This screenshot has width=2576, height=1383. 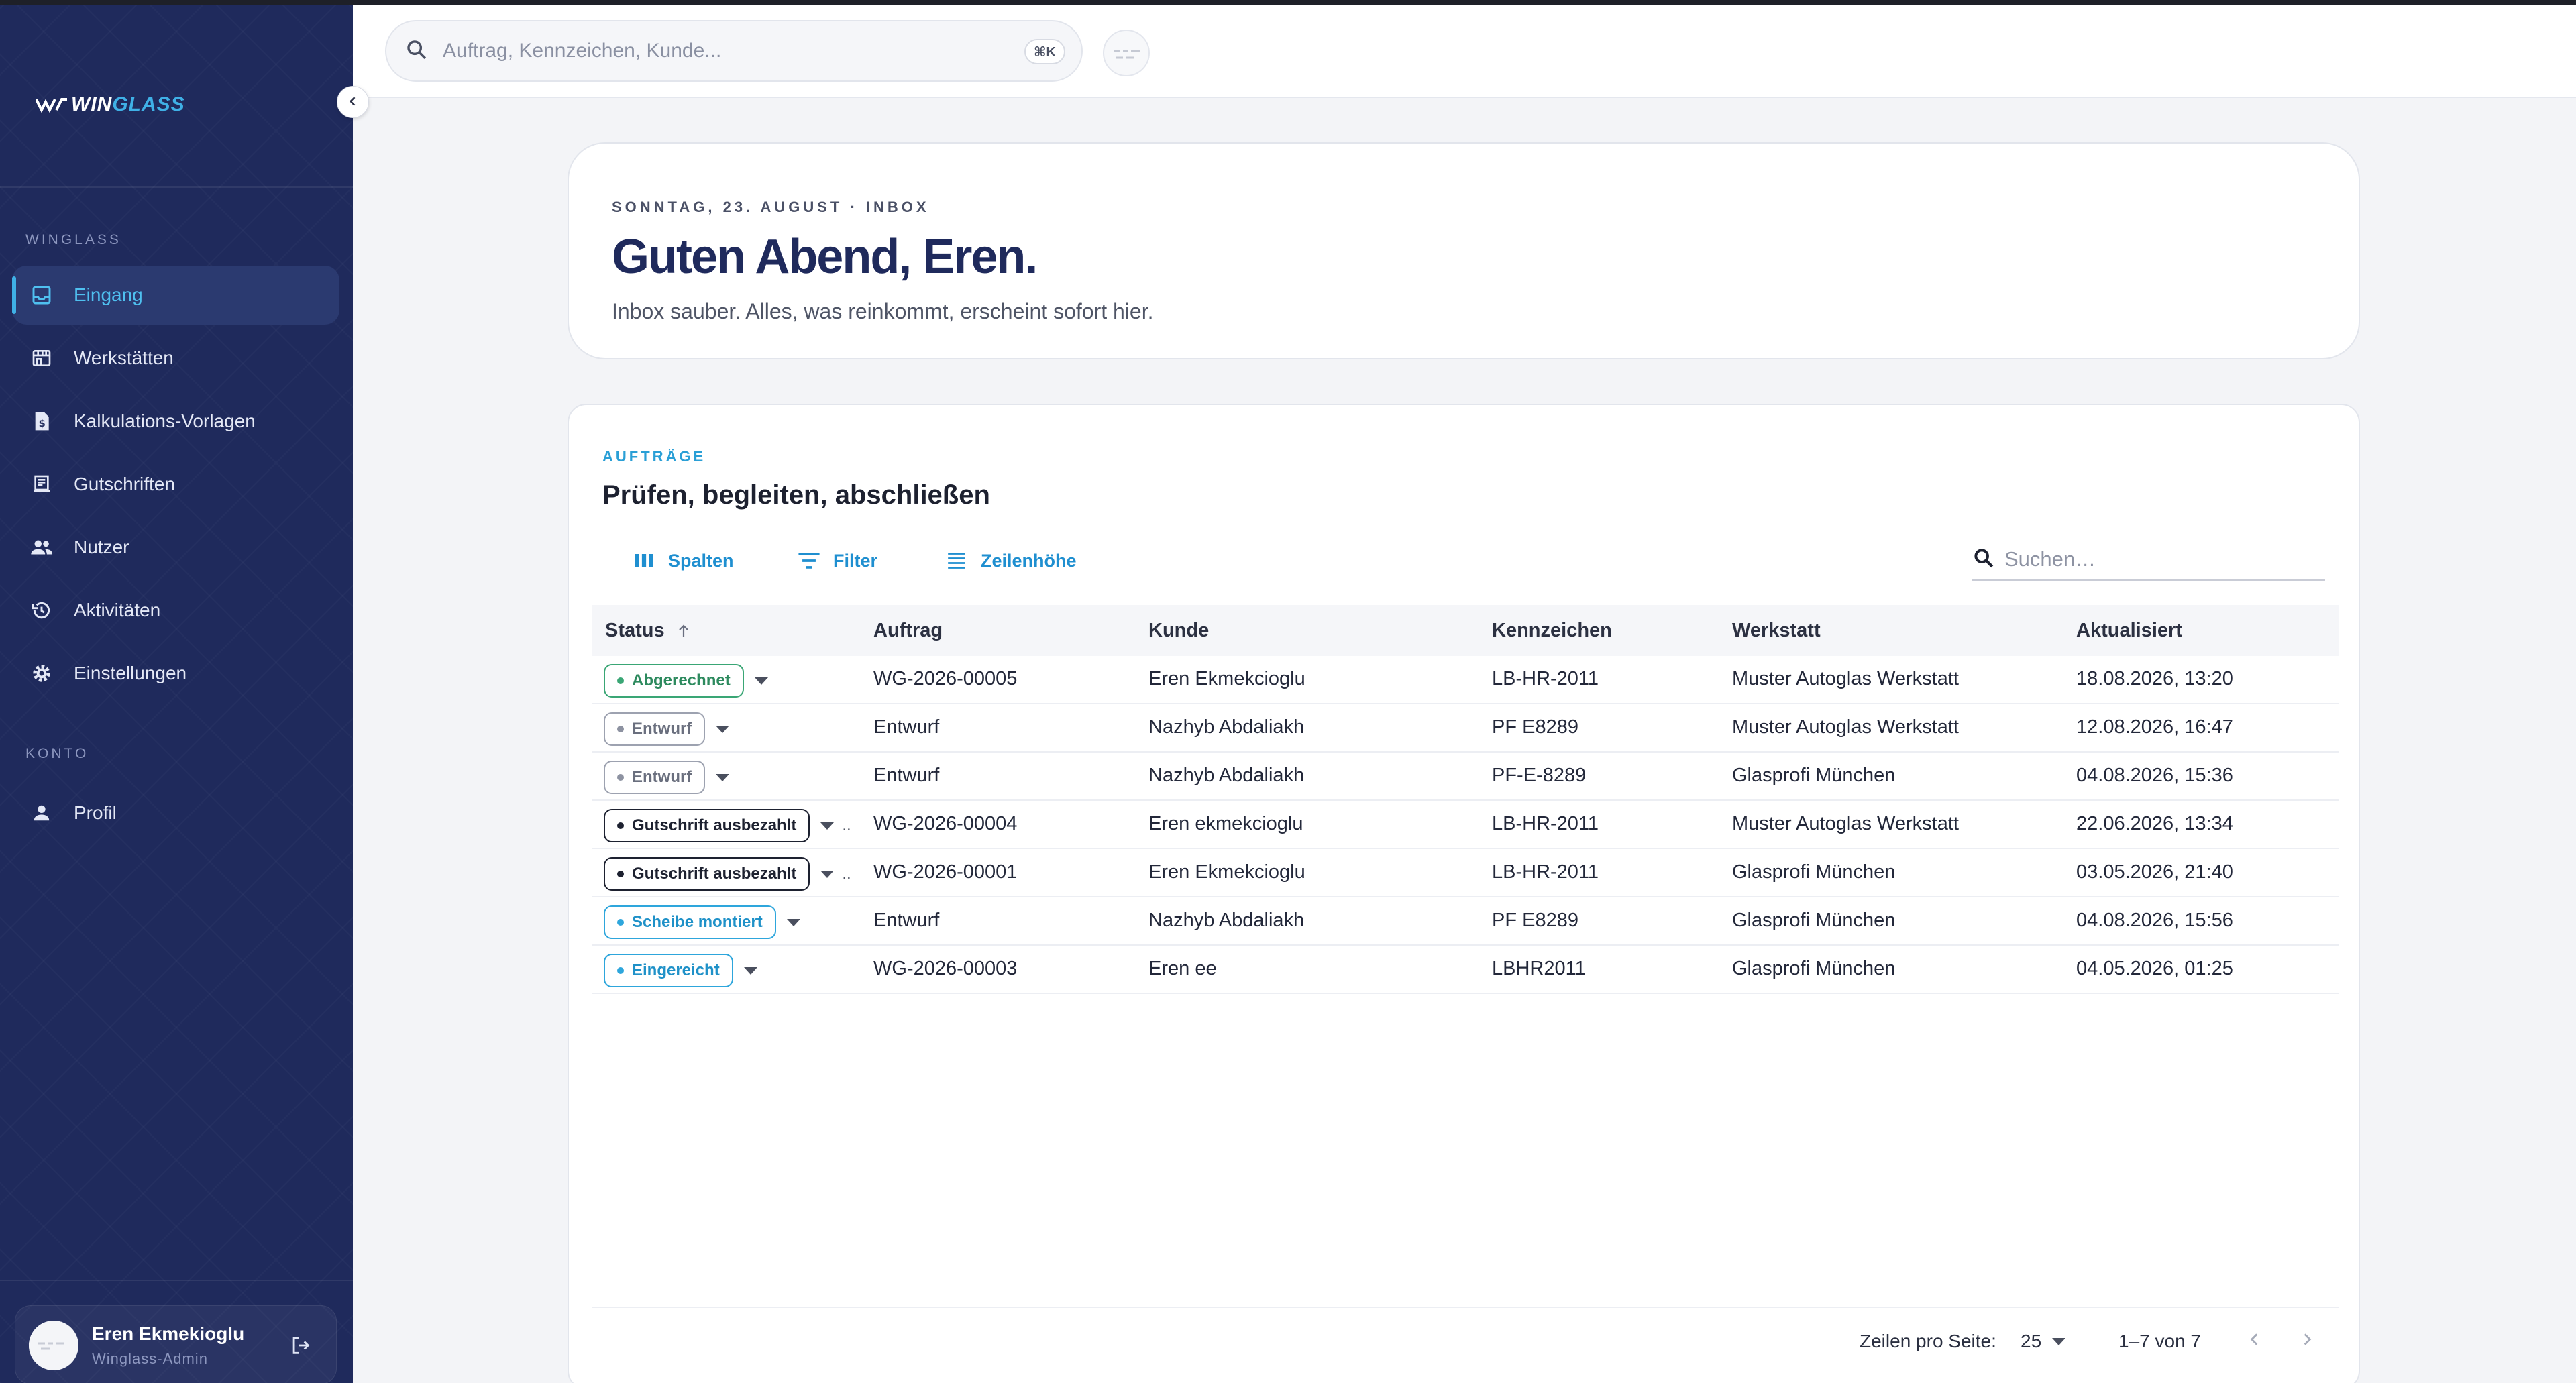 I want to click on columns-button: Spalten, so click(x=683, y=560).